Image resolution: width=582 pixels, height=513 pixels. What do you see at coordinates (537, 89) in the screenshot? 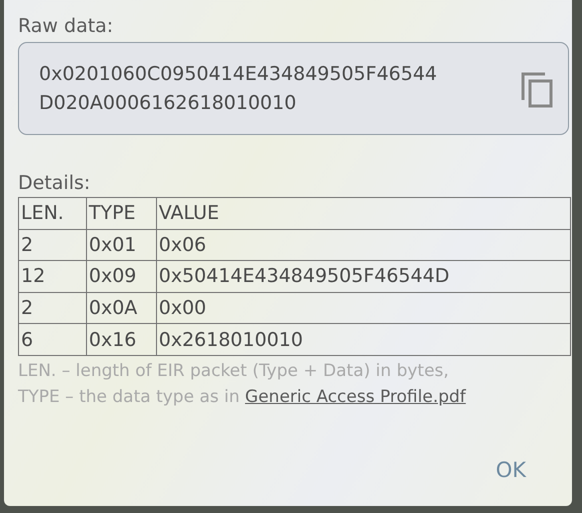
I see `copy-icon` at bounding box center [537, 89].